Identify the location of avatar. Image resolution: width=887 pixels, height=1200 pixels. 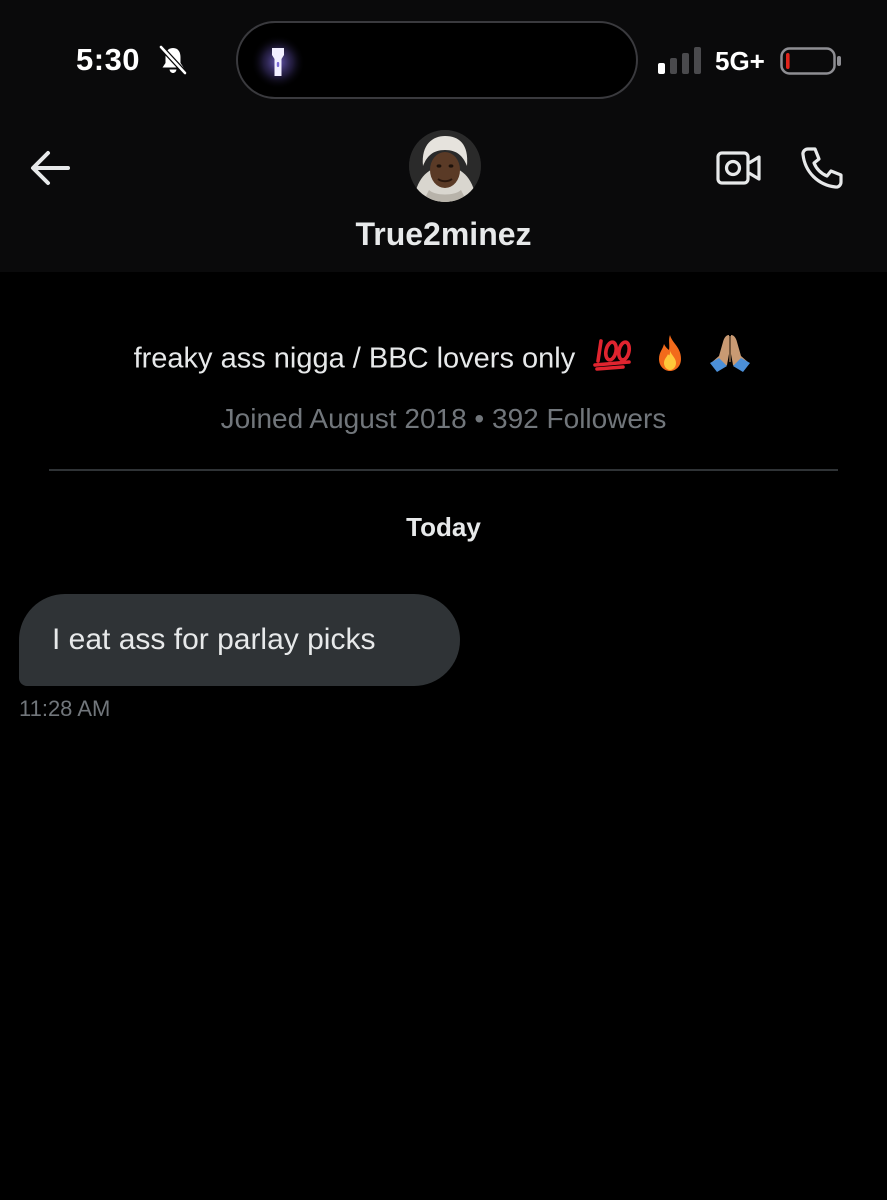
(445, 166).